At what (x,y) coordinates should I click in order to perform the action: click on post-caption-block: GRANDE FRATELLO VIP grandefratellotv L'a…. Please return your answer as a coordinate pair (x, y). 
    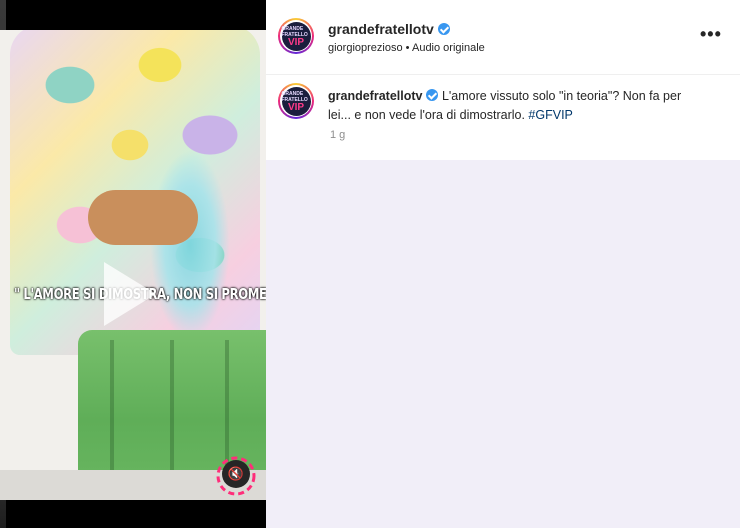
    Looking at the image, I should click on (503, 117).